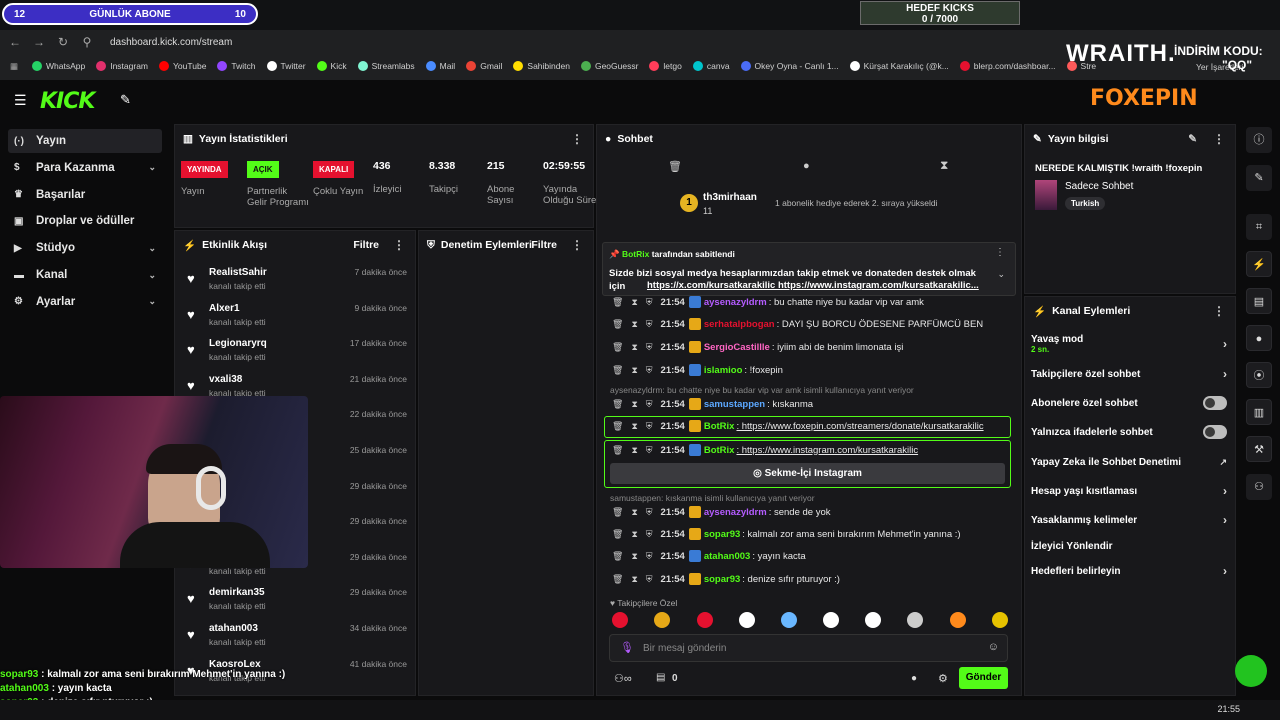  What do you see at coordinates (85, 275) in the screenshot?
I see `sidebar-item-5: ▬ Kanal ⌄` at bounding box center [85, 275].